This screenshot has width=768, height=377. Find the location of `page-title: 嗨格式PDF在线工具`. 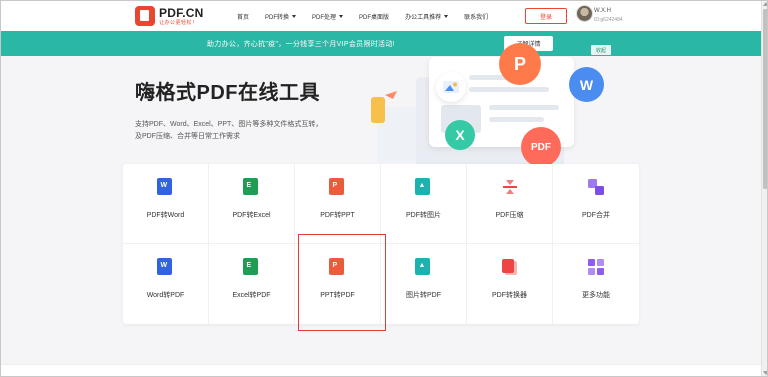

page-title: 嗨格式PDF在线工具 is located at coordinates (227, 93).